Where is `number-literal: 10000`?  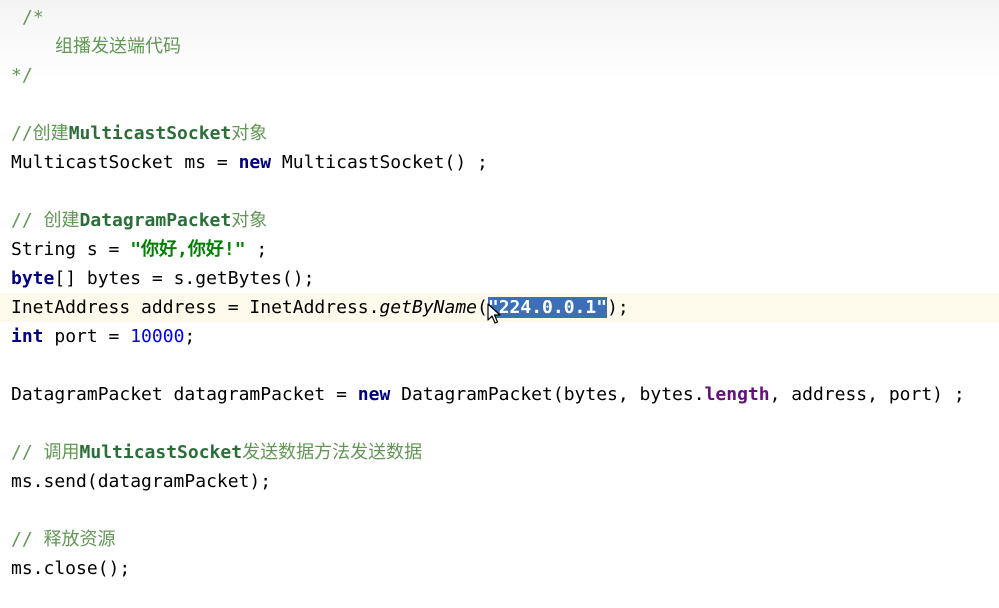
number-literal: 10000 is located at coordinates (157, 336).